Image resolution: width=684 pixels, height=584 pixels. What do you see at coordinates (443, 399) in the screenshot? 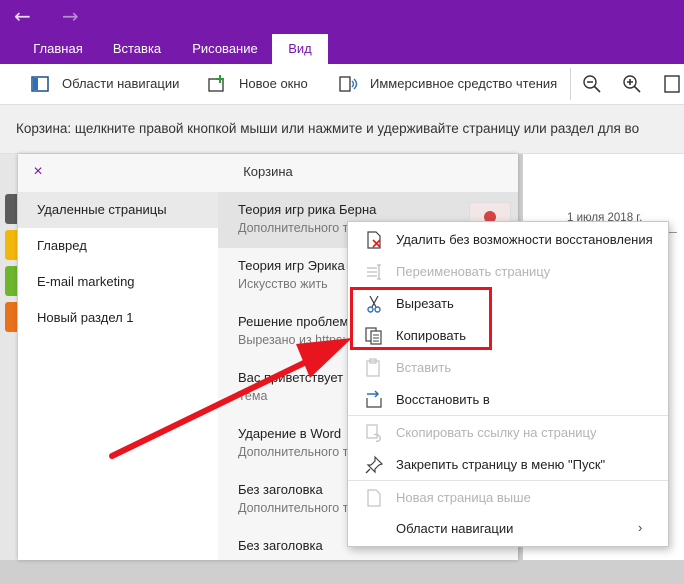
I see `menu-item-label: Восстановить в` at bounding box center [443, 399].